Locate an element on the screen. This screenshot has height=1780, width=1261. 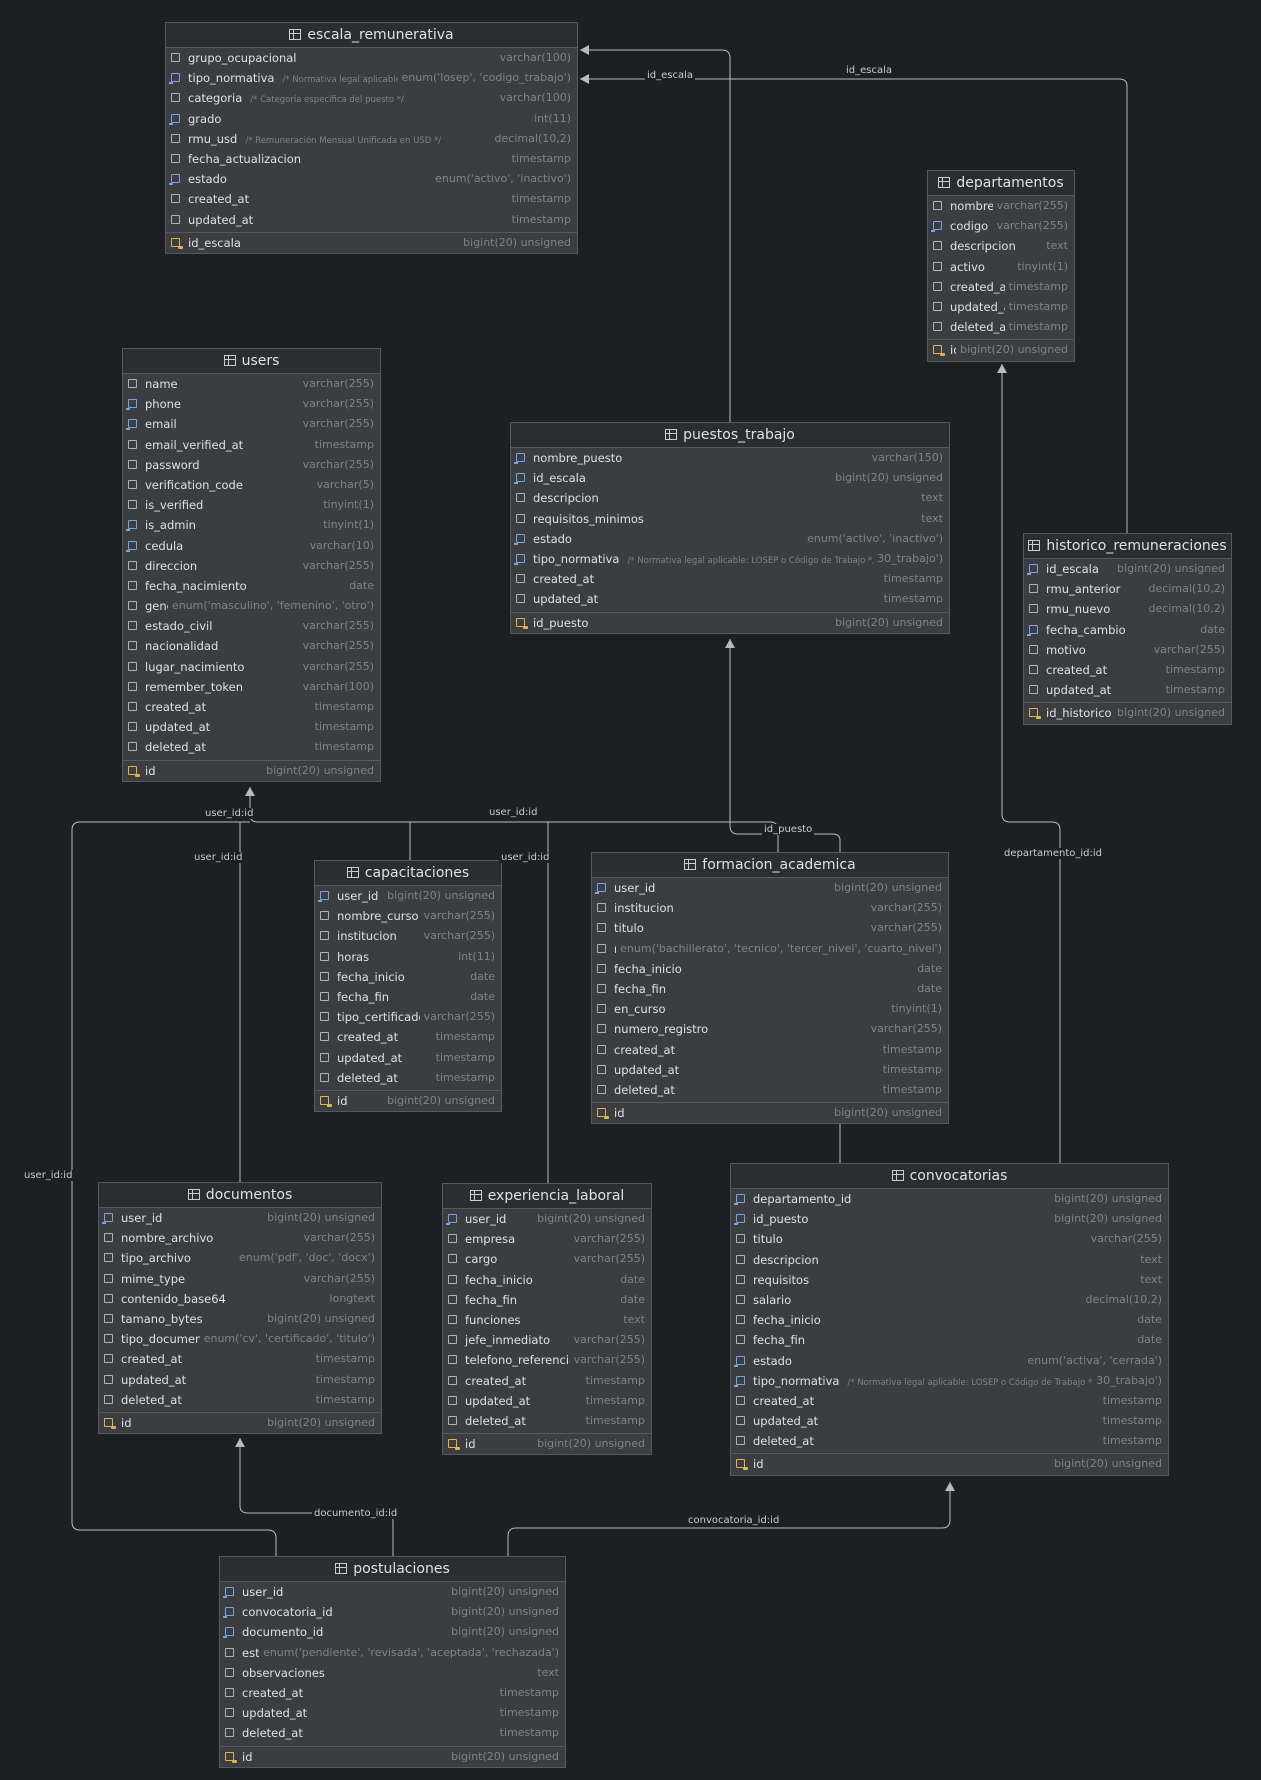
column-row: email varchar(255) is located at coordinates (251, 424).